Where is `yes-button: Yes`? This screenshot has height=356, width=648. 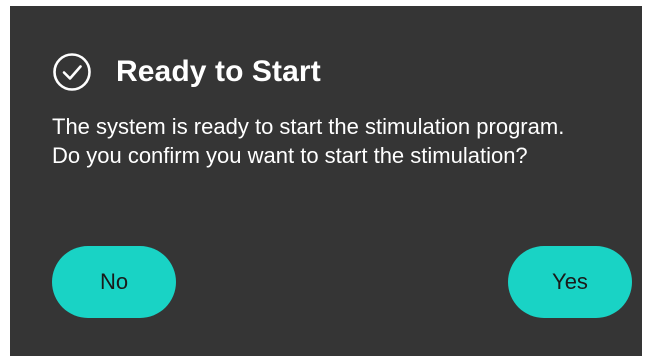
yes-button: Yes is located at coordinates (570, 282).